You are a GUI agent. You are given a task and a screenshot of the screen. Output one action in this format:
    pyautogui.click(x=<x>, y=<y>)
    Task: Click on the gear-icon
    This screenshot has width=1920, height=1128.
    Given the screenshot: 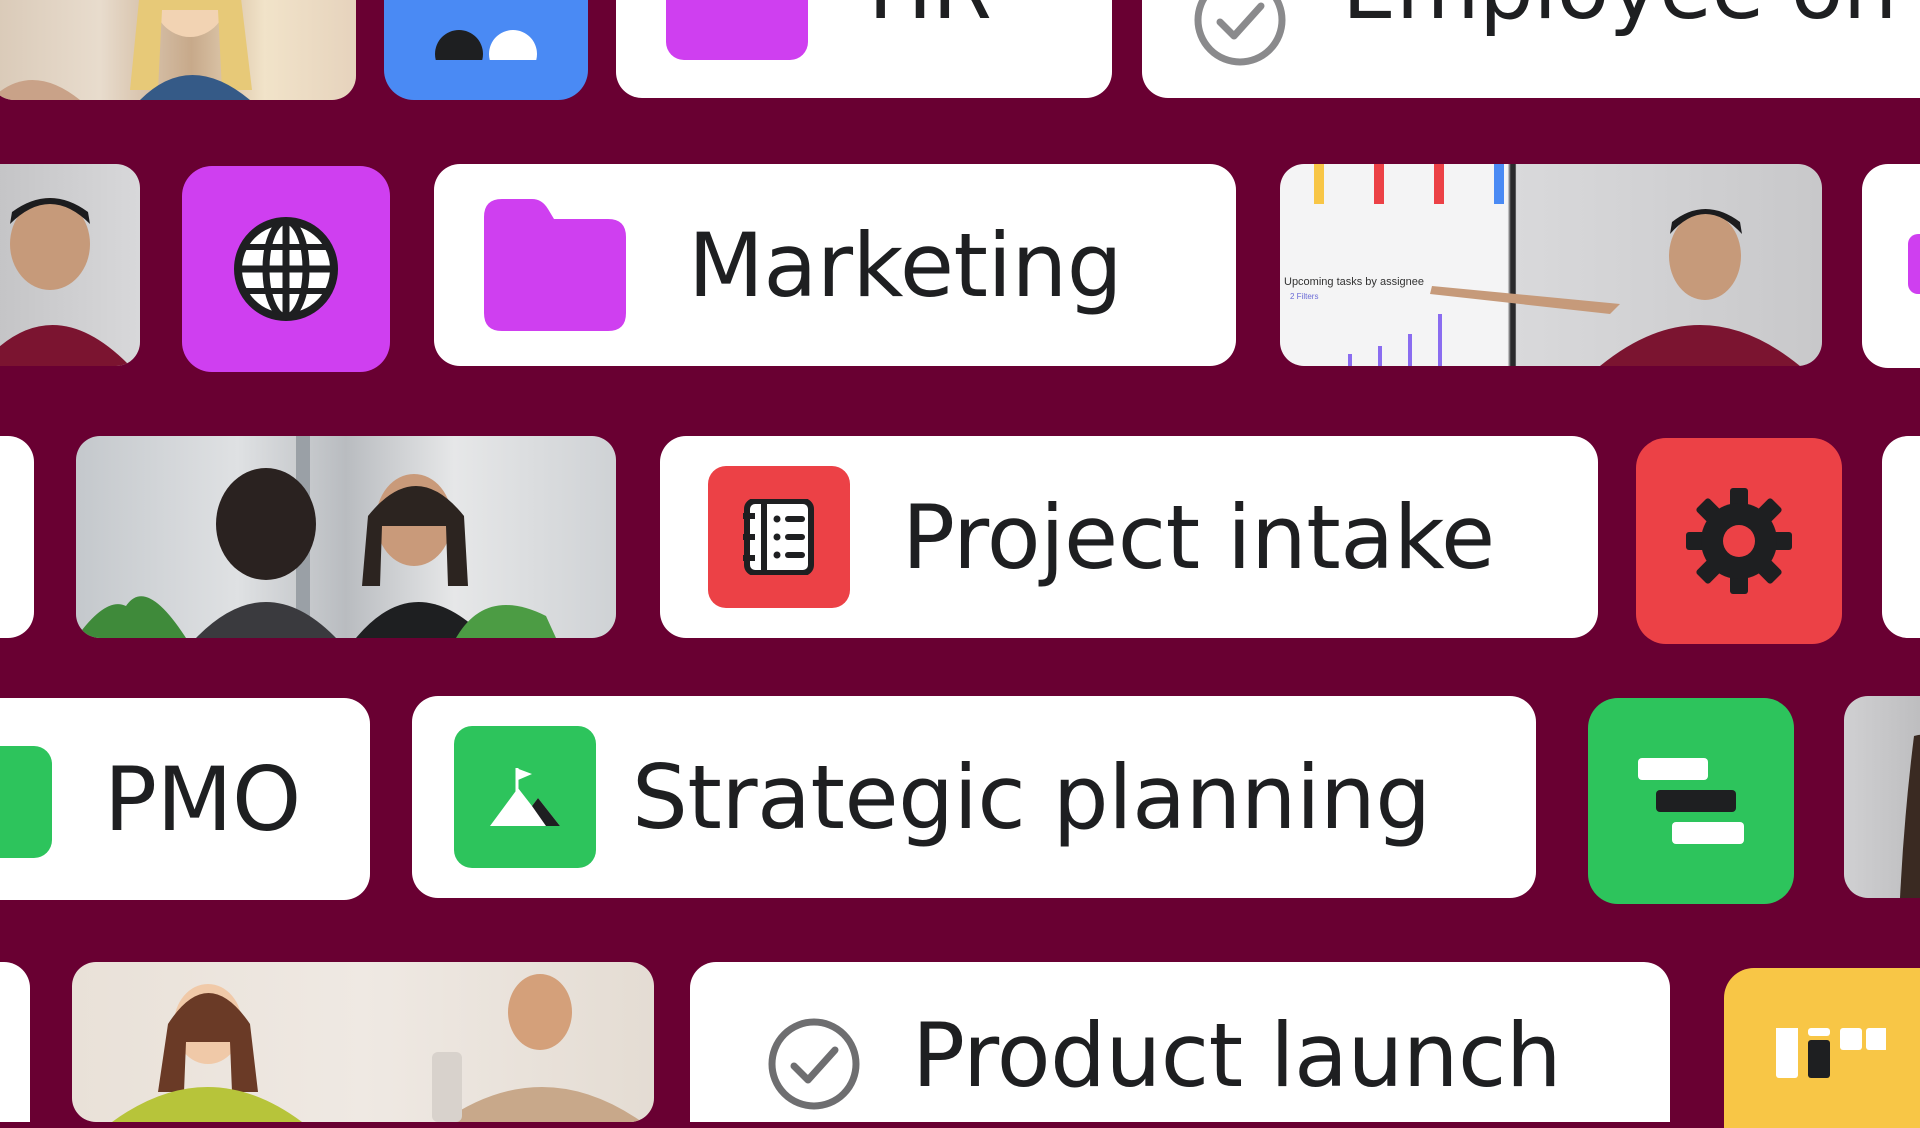 What is the action you would take?
    pyautogui.click(x=1739, y=541)
    